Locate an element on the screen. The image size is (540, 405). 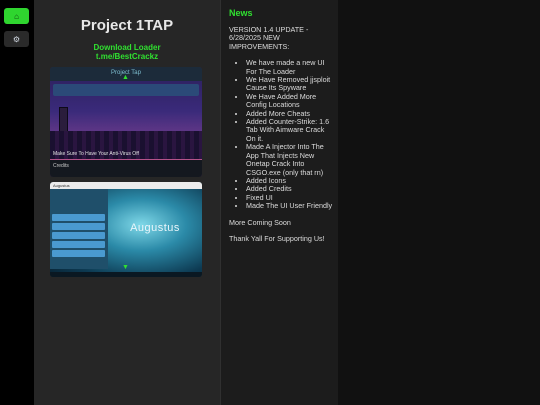
thanks-text: Thank Yall For Supporting Us! is located at coordinates (277, 238).